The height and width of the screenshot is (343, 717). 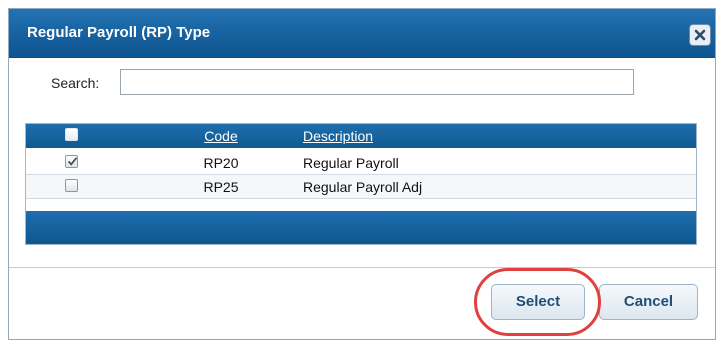 I want to click on code-column-header: Code, so click(x=221, y=137).